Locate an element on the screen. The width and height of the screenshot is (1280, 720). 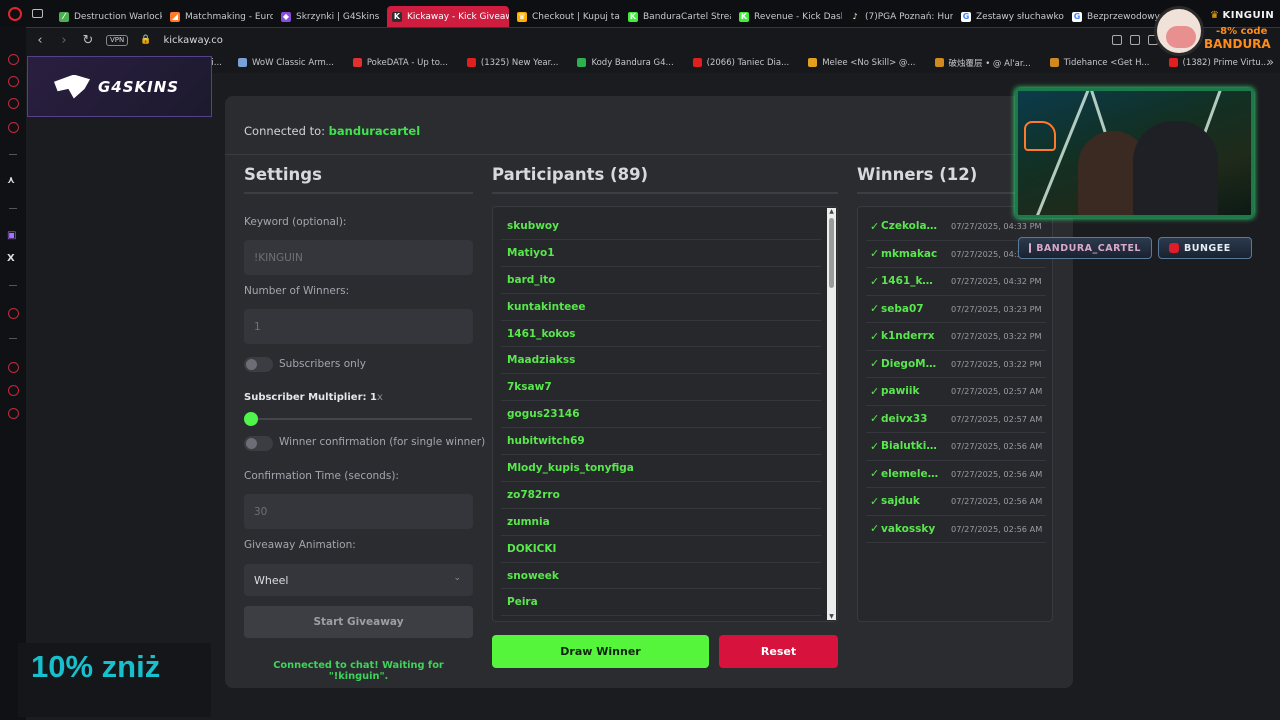
browser-tab: K BanduraCartel Stream is located at coordinates (677, 16).